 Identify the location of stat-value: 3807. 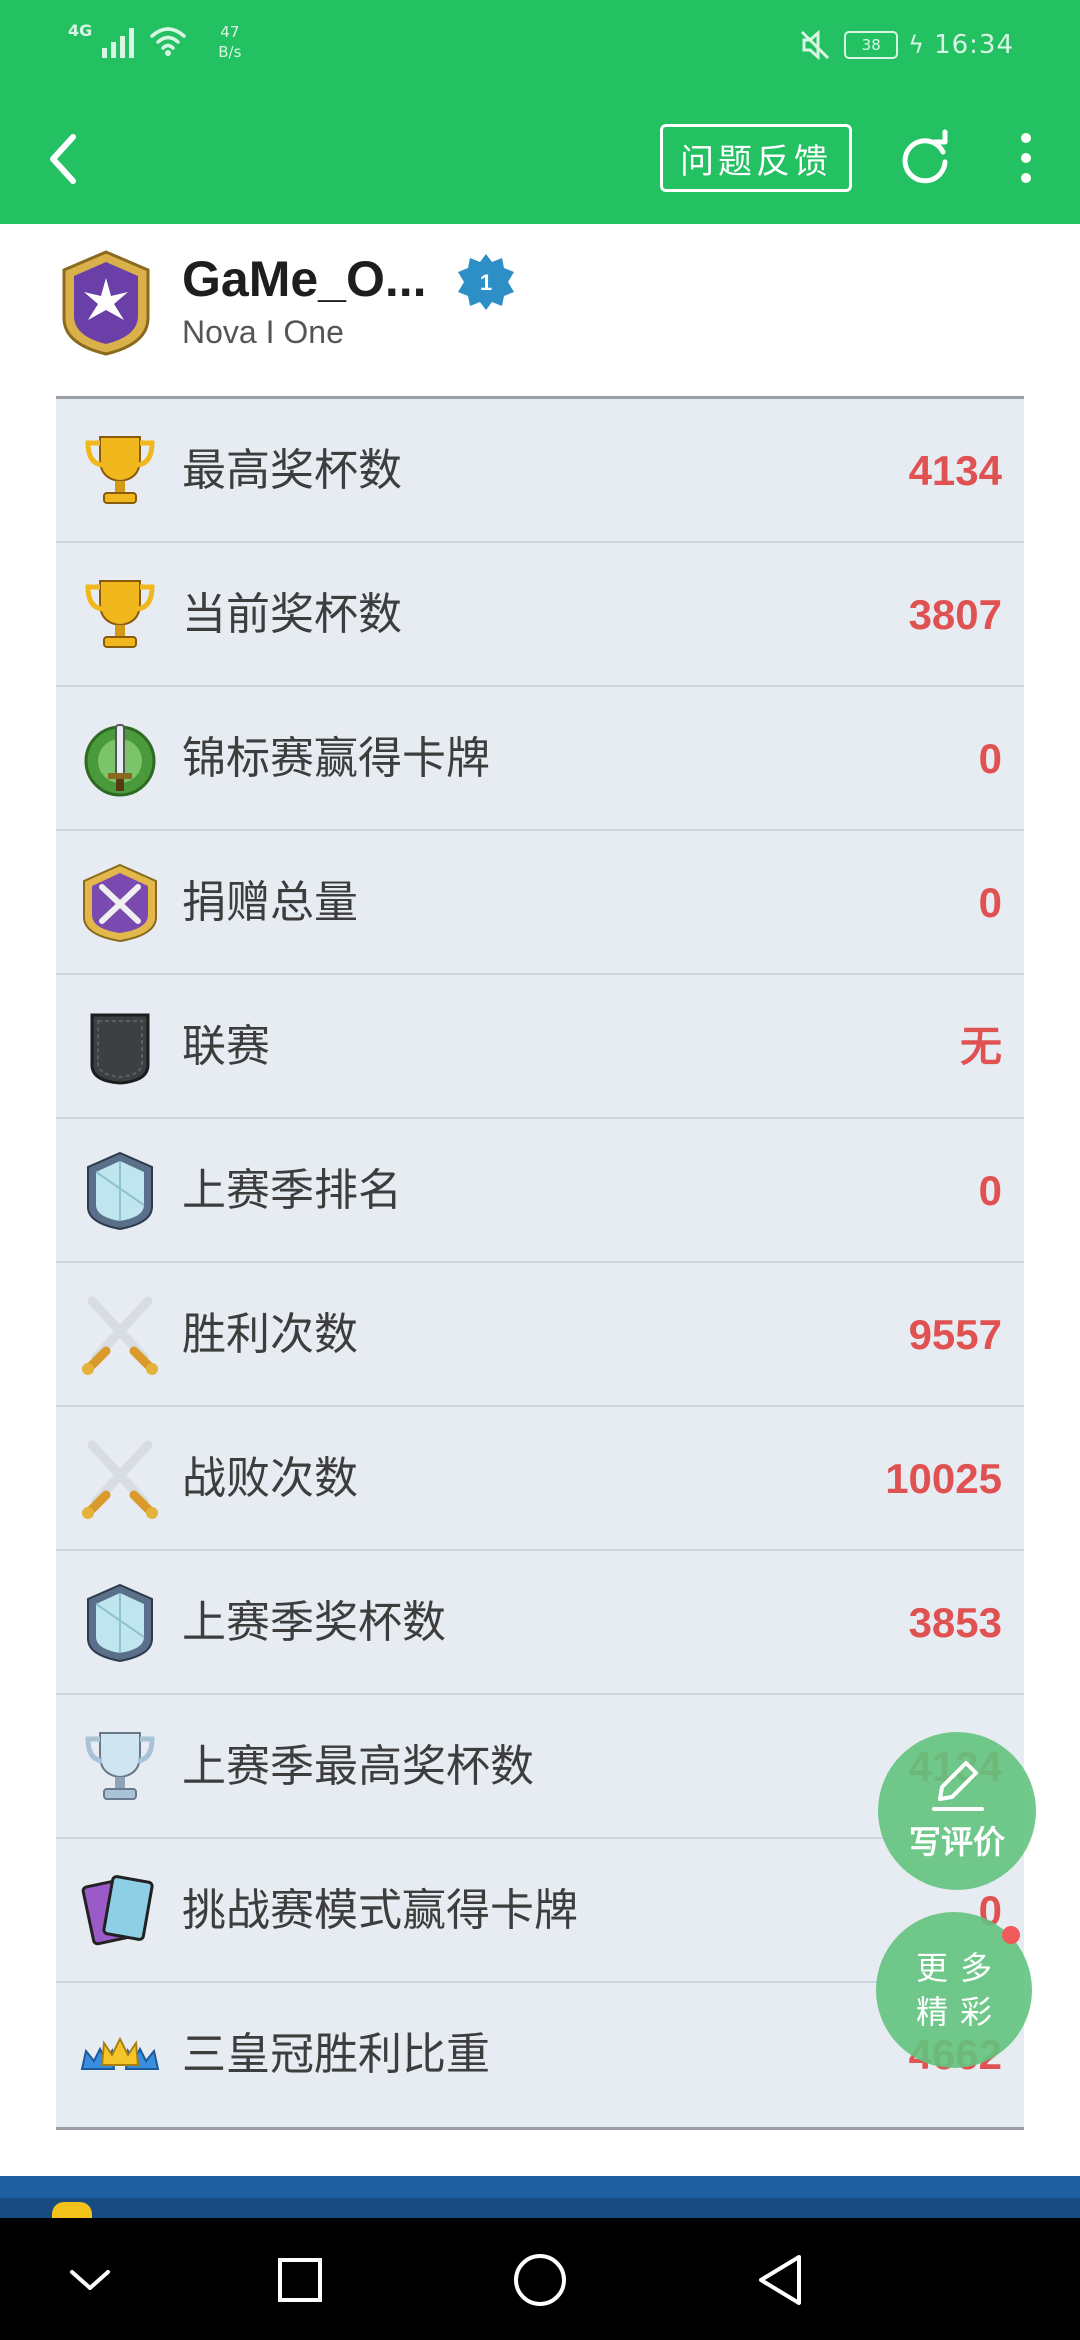
(955, 614).